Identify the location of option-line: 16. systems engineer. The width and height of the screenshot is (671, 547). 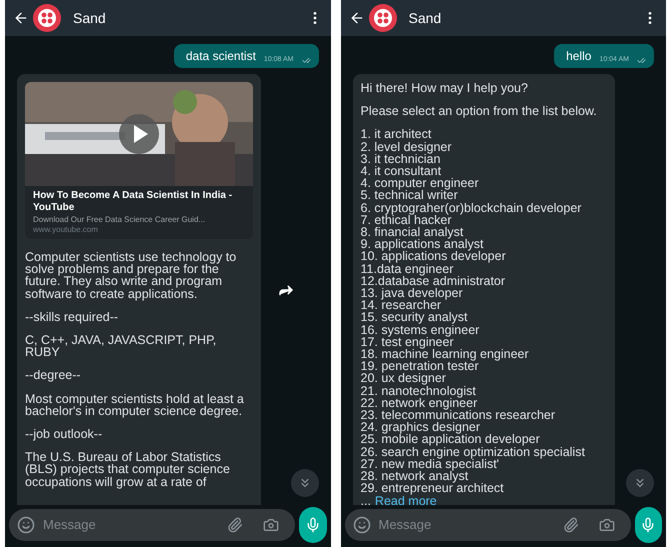
(420, 330).